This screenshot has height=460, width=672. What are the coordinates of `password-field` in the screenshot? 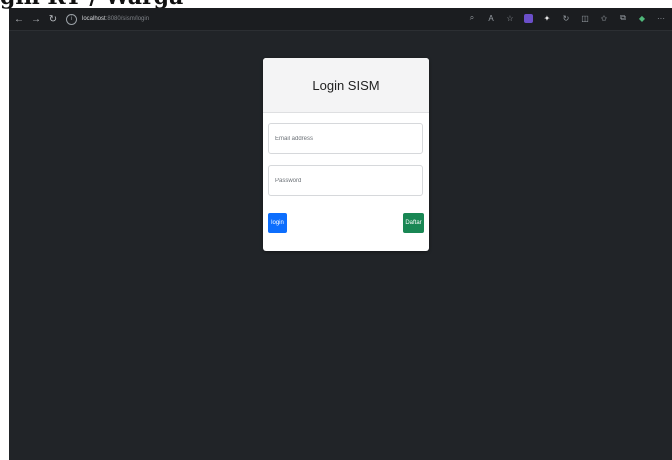 It's located at (345, 180).